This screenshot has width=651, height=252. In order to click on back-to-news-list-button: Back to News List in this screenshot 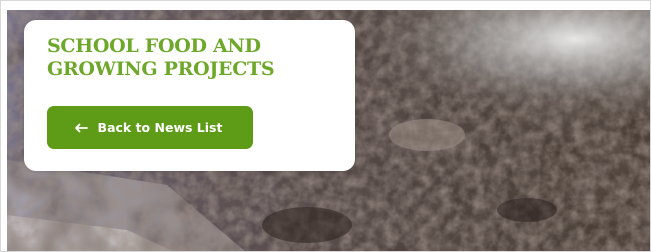, I will do `click(150, 127)`.